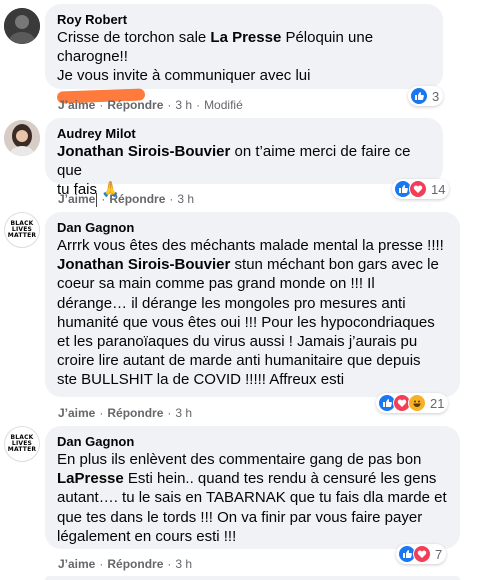 The height and width of the screenshot is (580, 479). What do you see at coordinates (417, 403) in the screenshot?
I see `laugh-icon` at bounding box center [417, 403].